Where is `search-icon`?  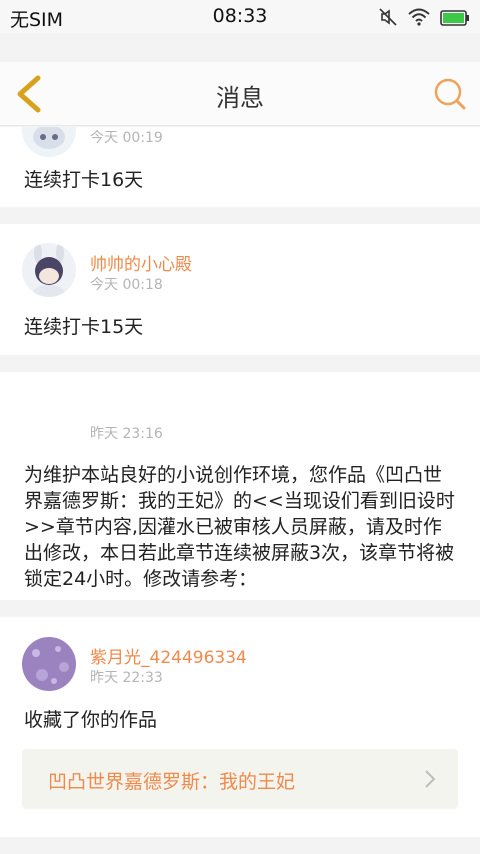
search-icon is located at coordinates (450, 94).